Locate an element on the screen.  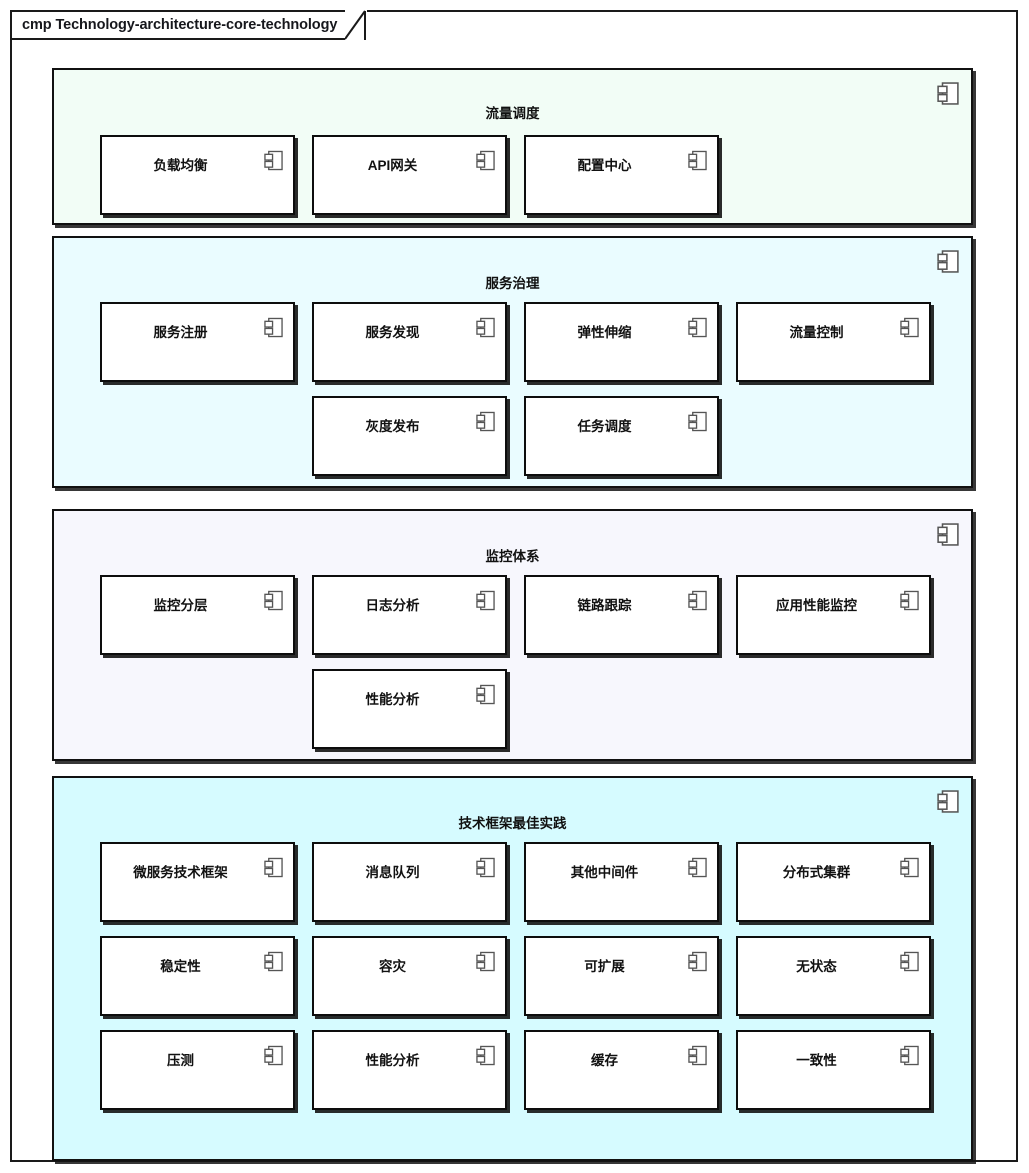
component-box: 灰度发布 is located at coordinates (409, 436).